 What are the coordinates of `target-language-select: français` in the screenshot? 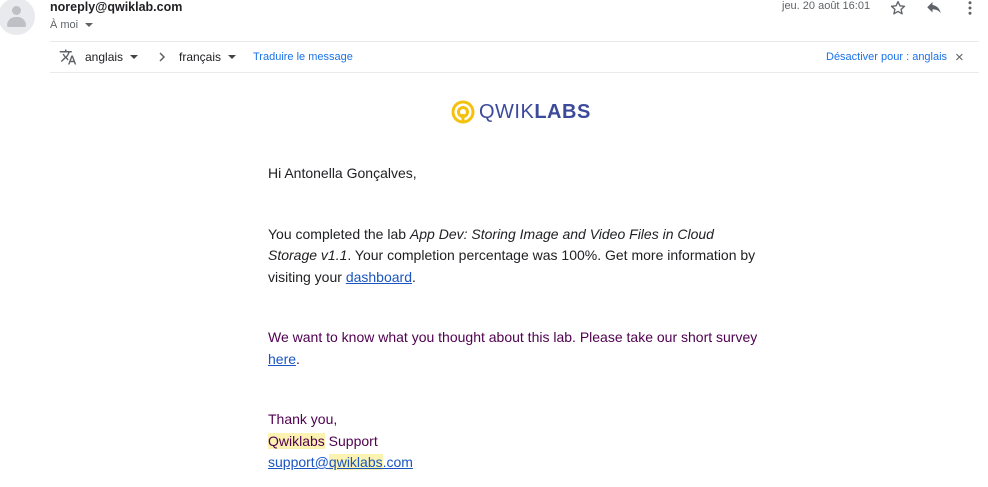 It's located at (208, 57).